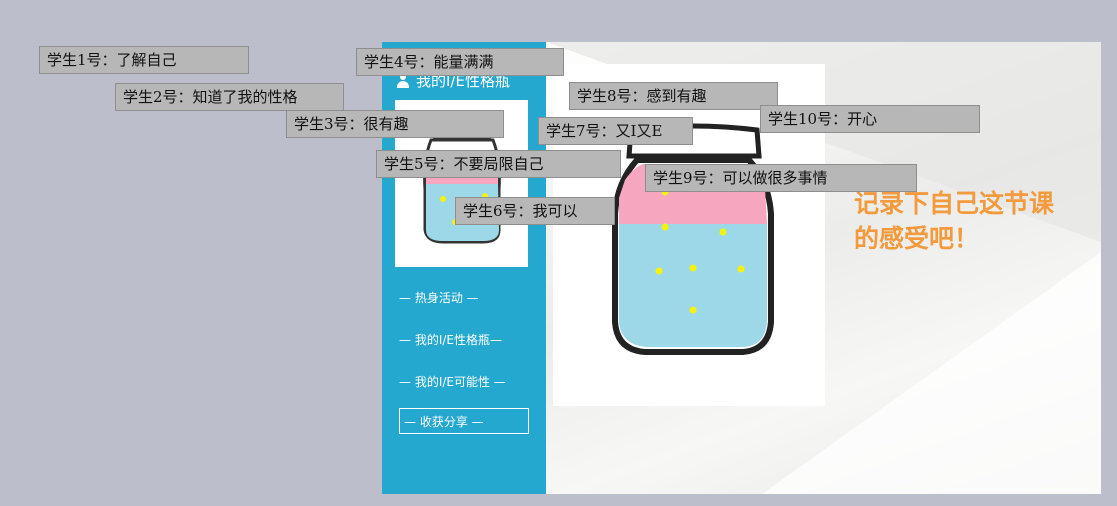 The width and height of the screenshot is (1117, 506). Describe the element at coordinates (464, 297) in the screenshot. I see `nav-warmup: — 热身活动 —` at that location.